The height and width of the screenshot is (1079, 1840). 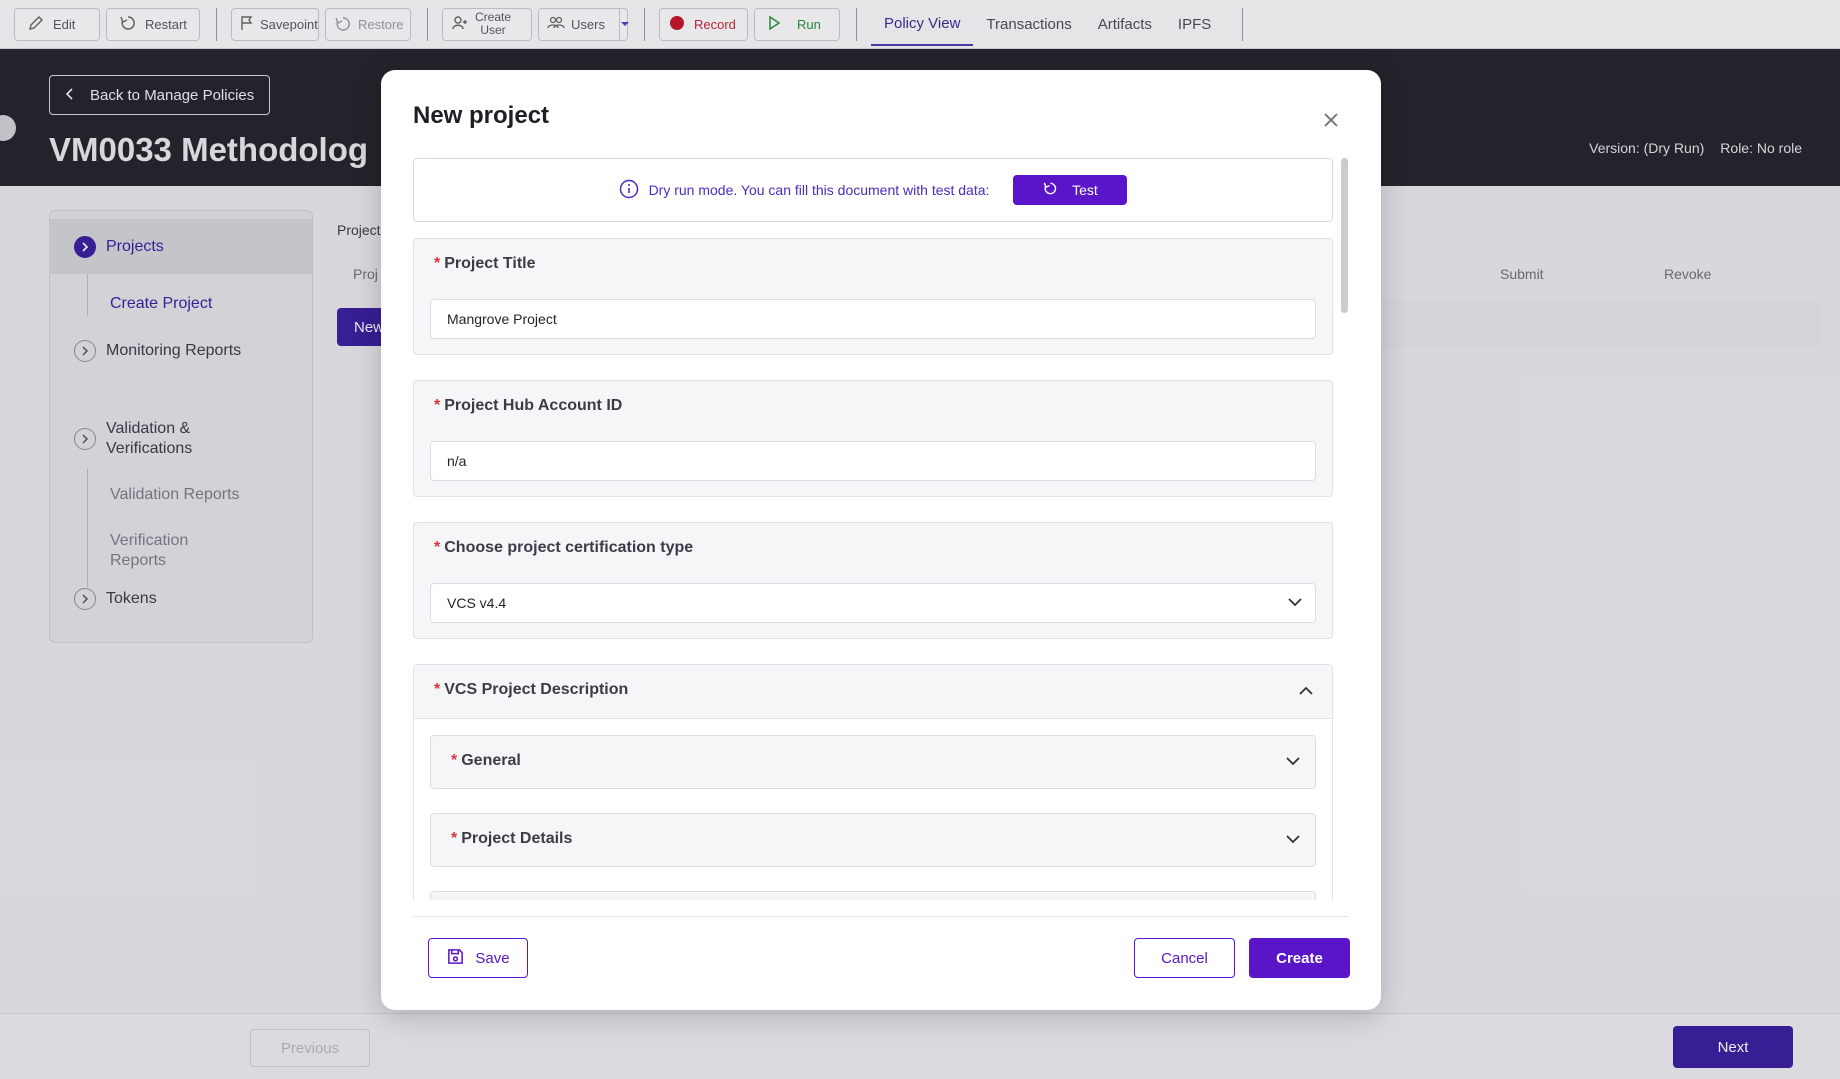 What do you see at coordinates (1085, 190) in the screenshot?
I see `test-label: Test` at bounding box center [1085, 190].